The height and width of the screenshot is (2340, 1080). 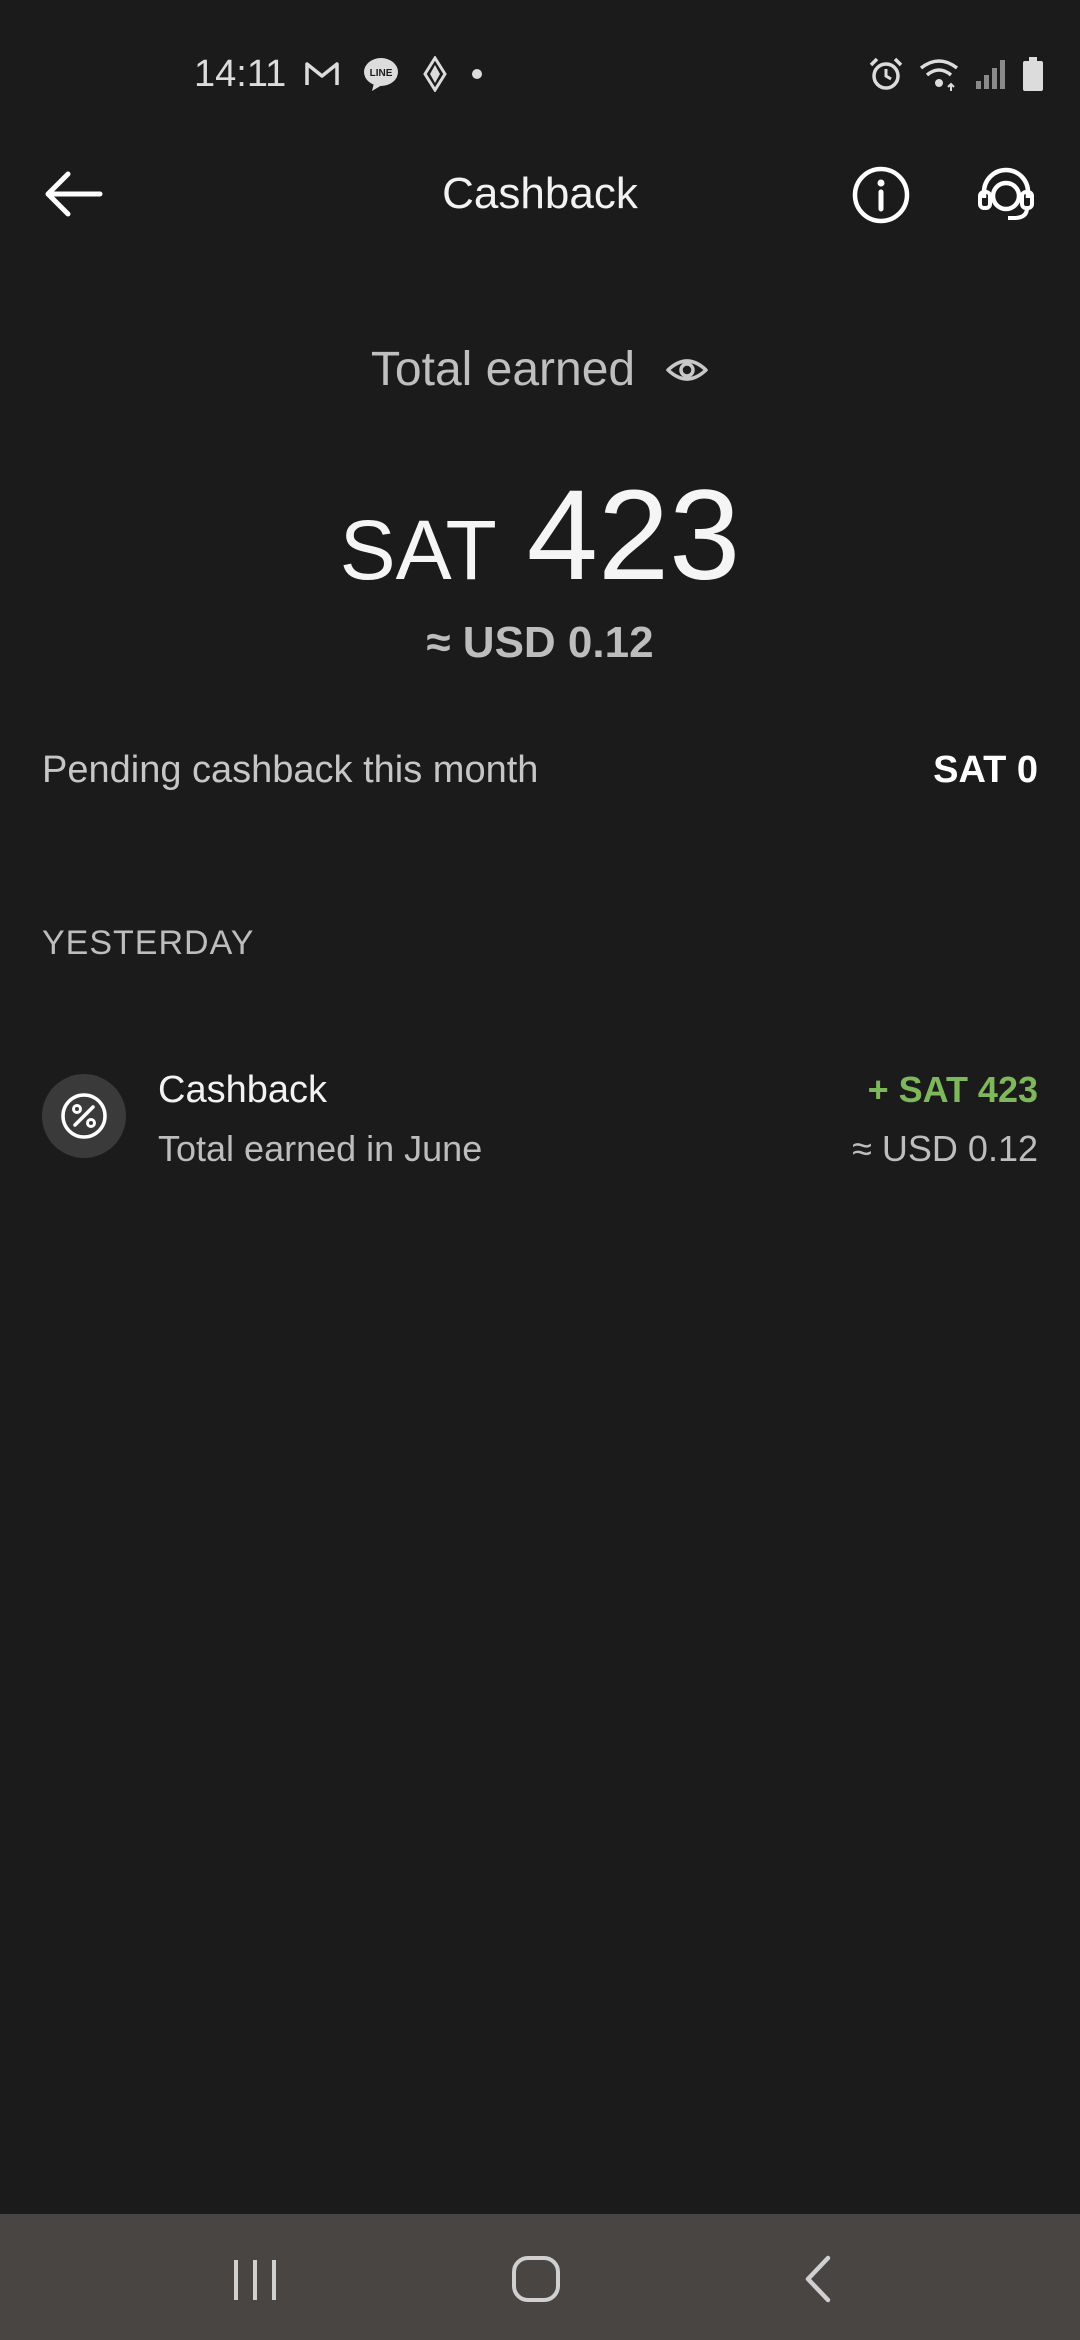 I want to click on amount-value: 423, so click(x=633, y=535).